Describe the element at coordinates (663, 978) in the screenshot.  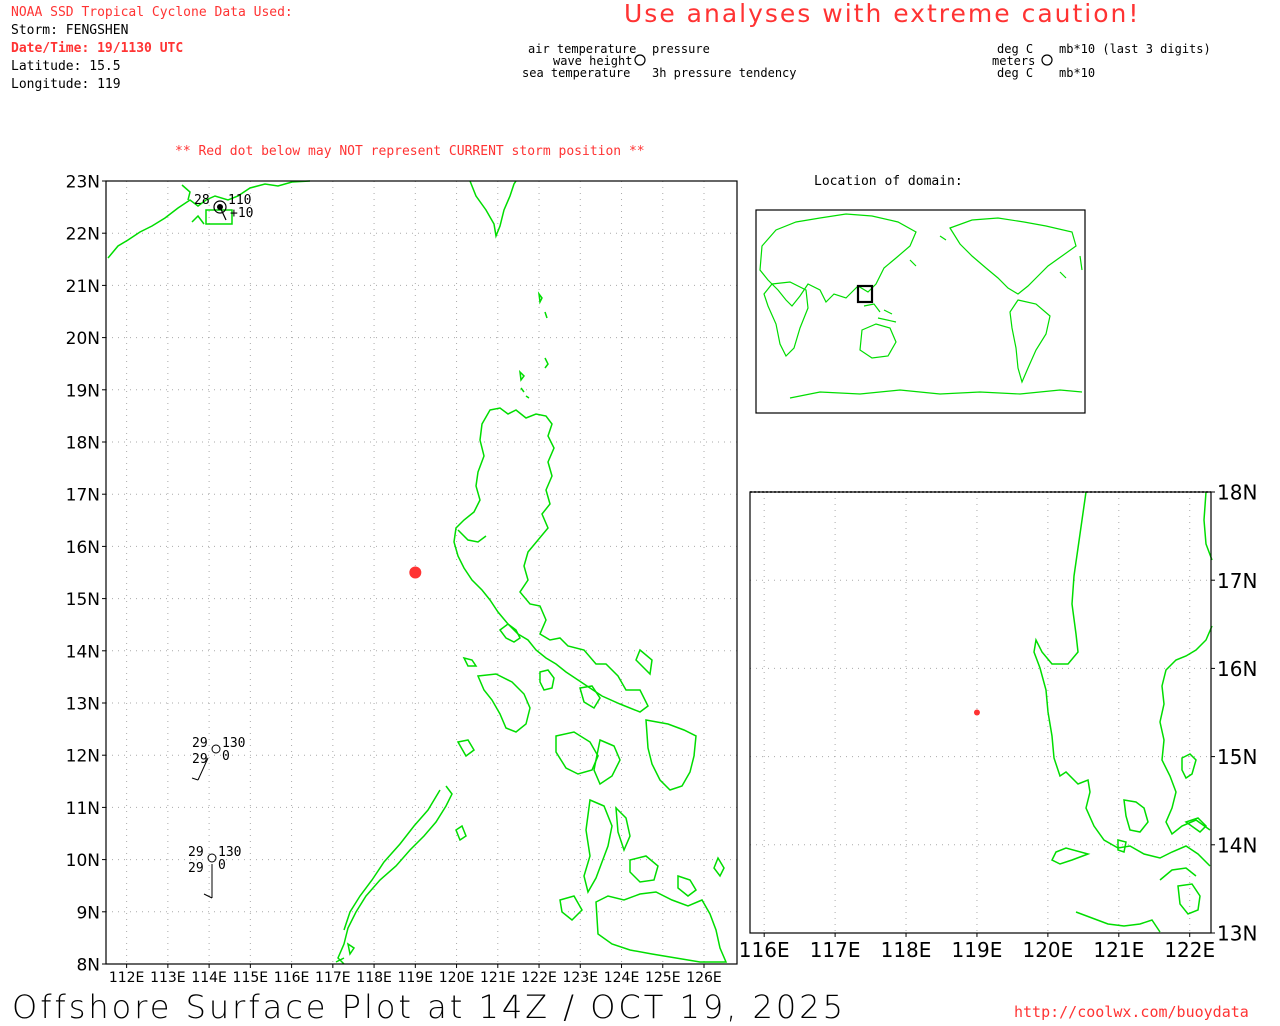
I see `lon-tick-label: 125E` at that location.